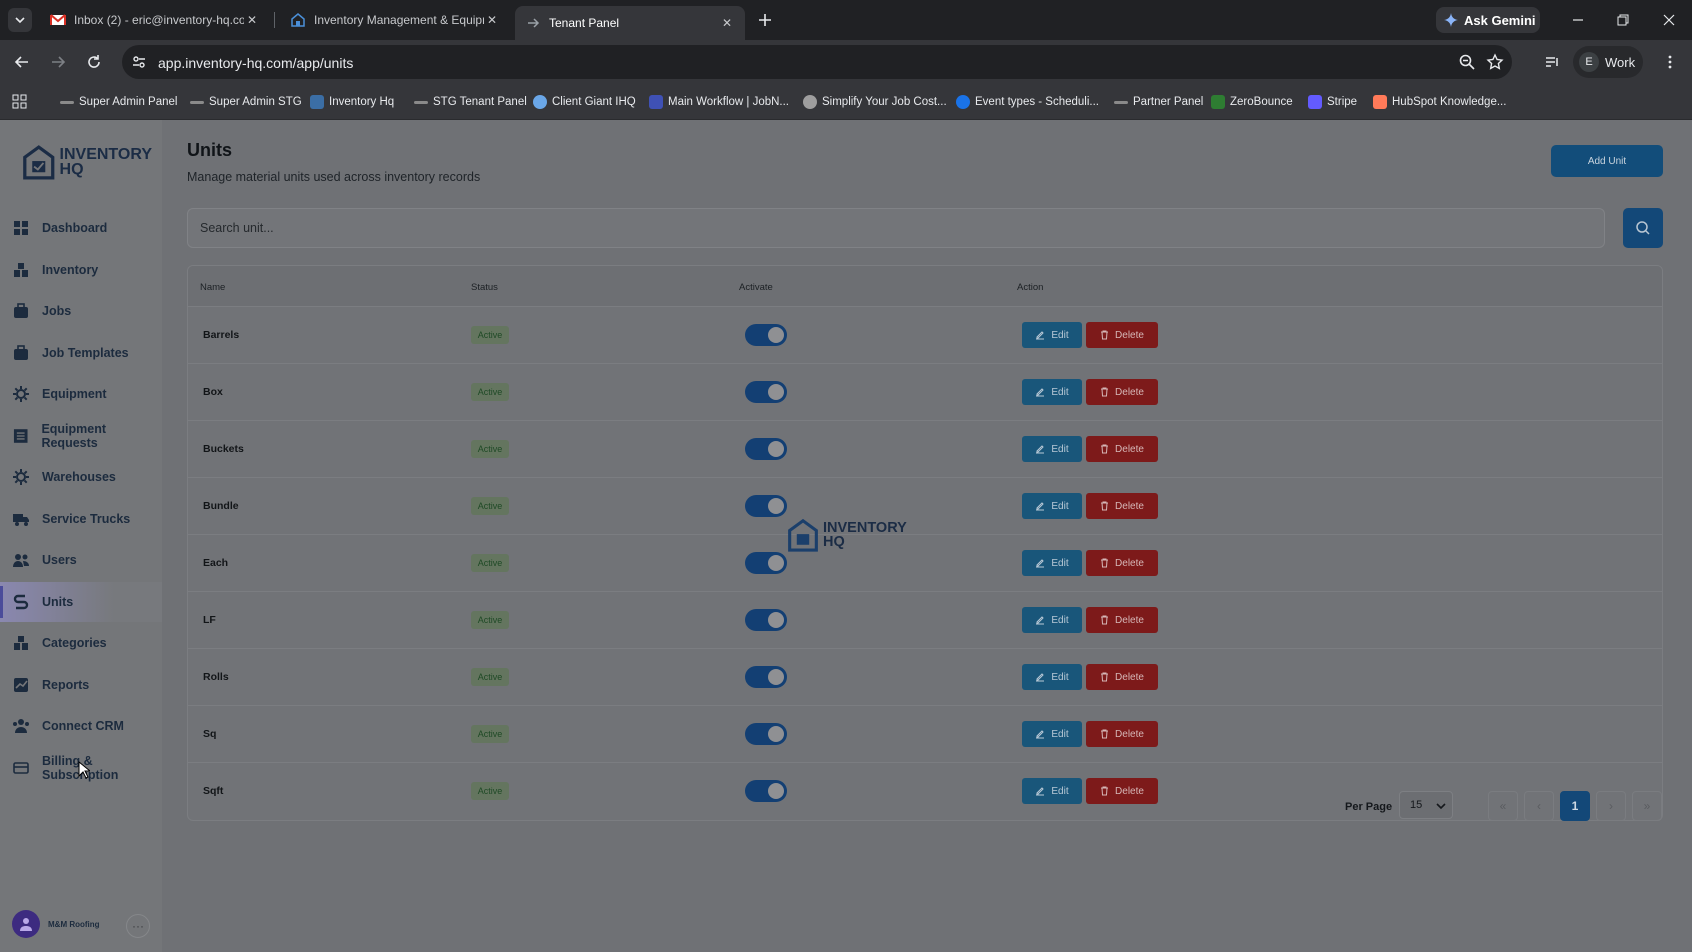 Image resolution: width=1692 pixels, height=952 pixels. I want to click on first-page-button: «, so click(1503, 806).